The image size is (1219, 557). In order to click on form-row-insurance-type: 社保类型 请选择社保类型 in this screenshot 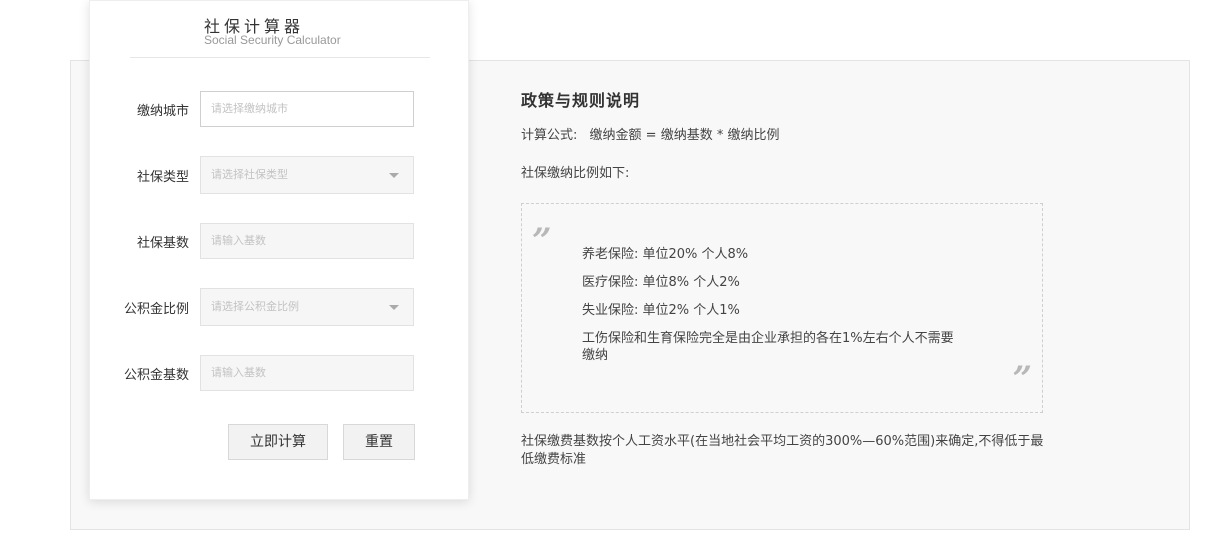, I will do `click(280, 175)`.